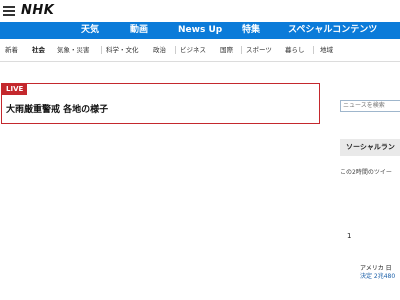 Image resolution: width=400 pixels, height=300 pixels. What do you see at coordinates (139, 30) in the screenshot?
I see `nav-item-video: 動画` at bounding box center [139, 30].